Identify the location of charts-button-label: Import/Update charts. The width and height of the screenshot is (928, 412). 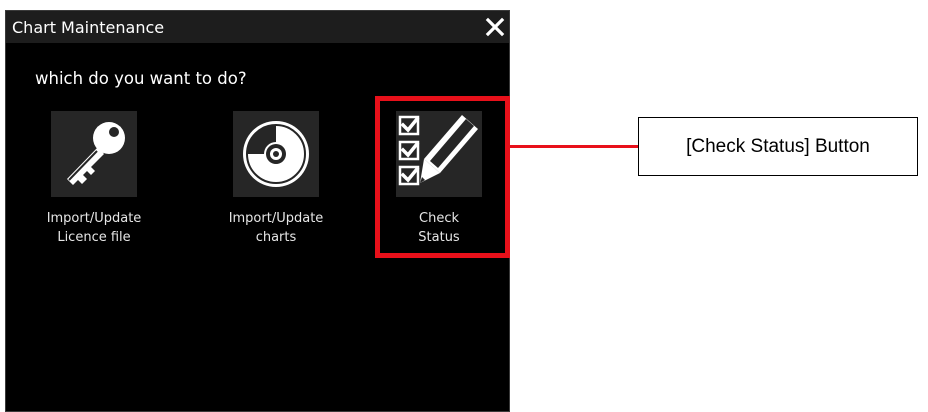
(276, 228).